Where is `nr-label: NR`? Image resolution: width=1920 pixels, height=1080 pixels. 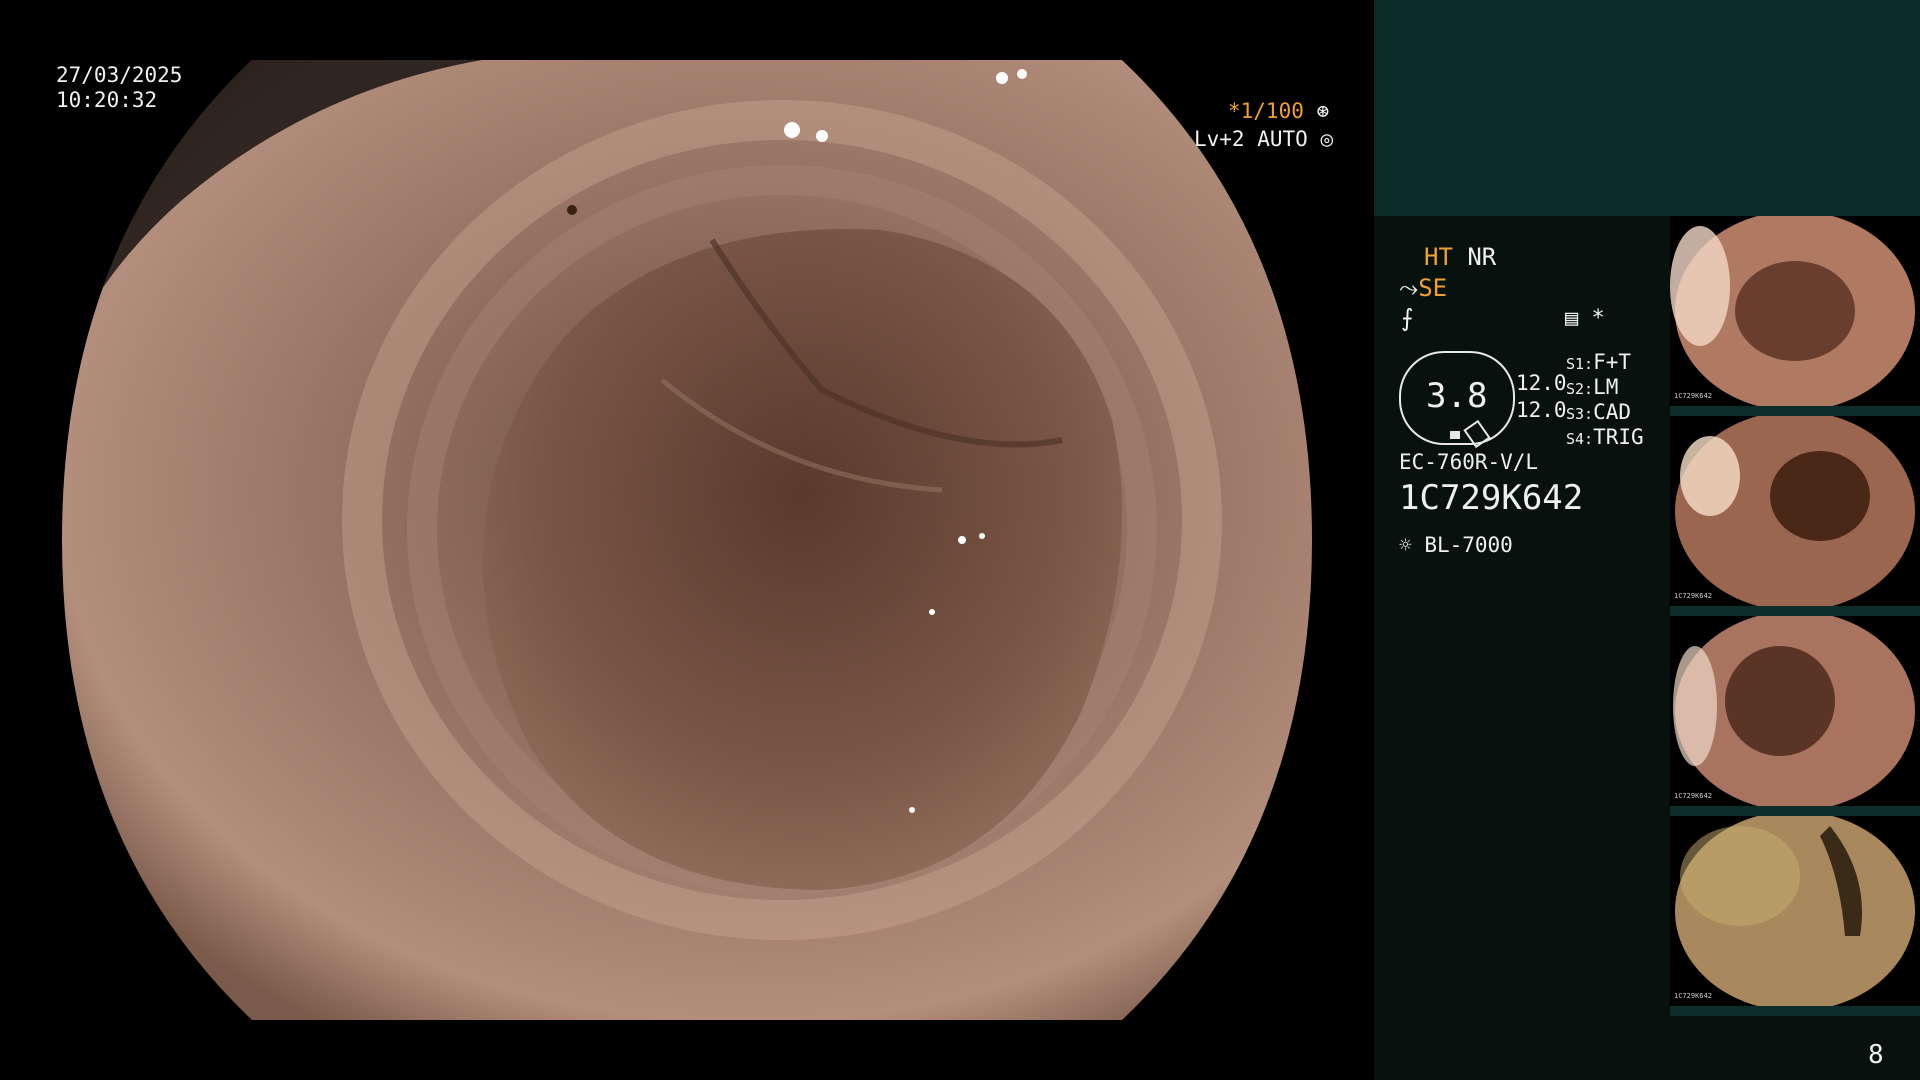 nr-label: NR is located at coordinates (1482, 257).